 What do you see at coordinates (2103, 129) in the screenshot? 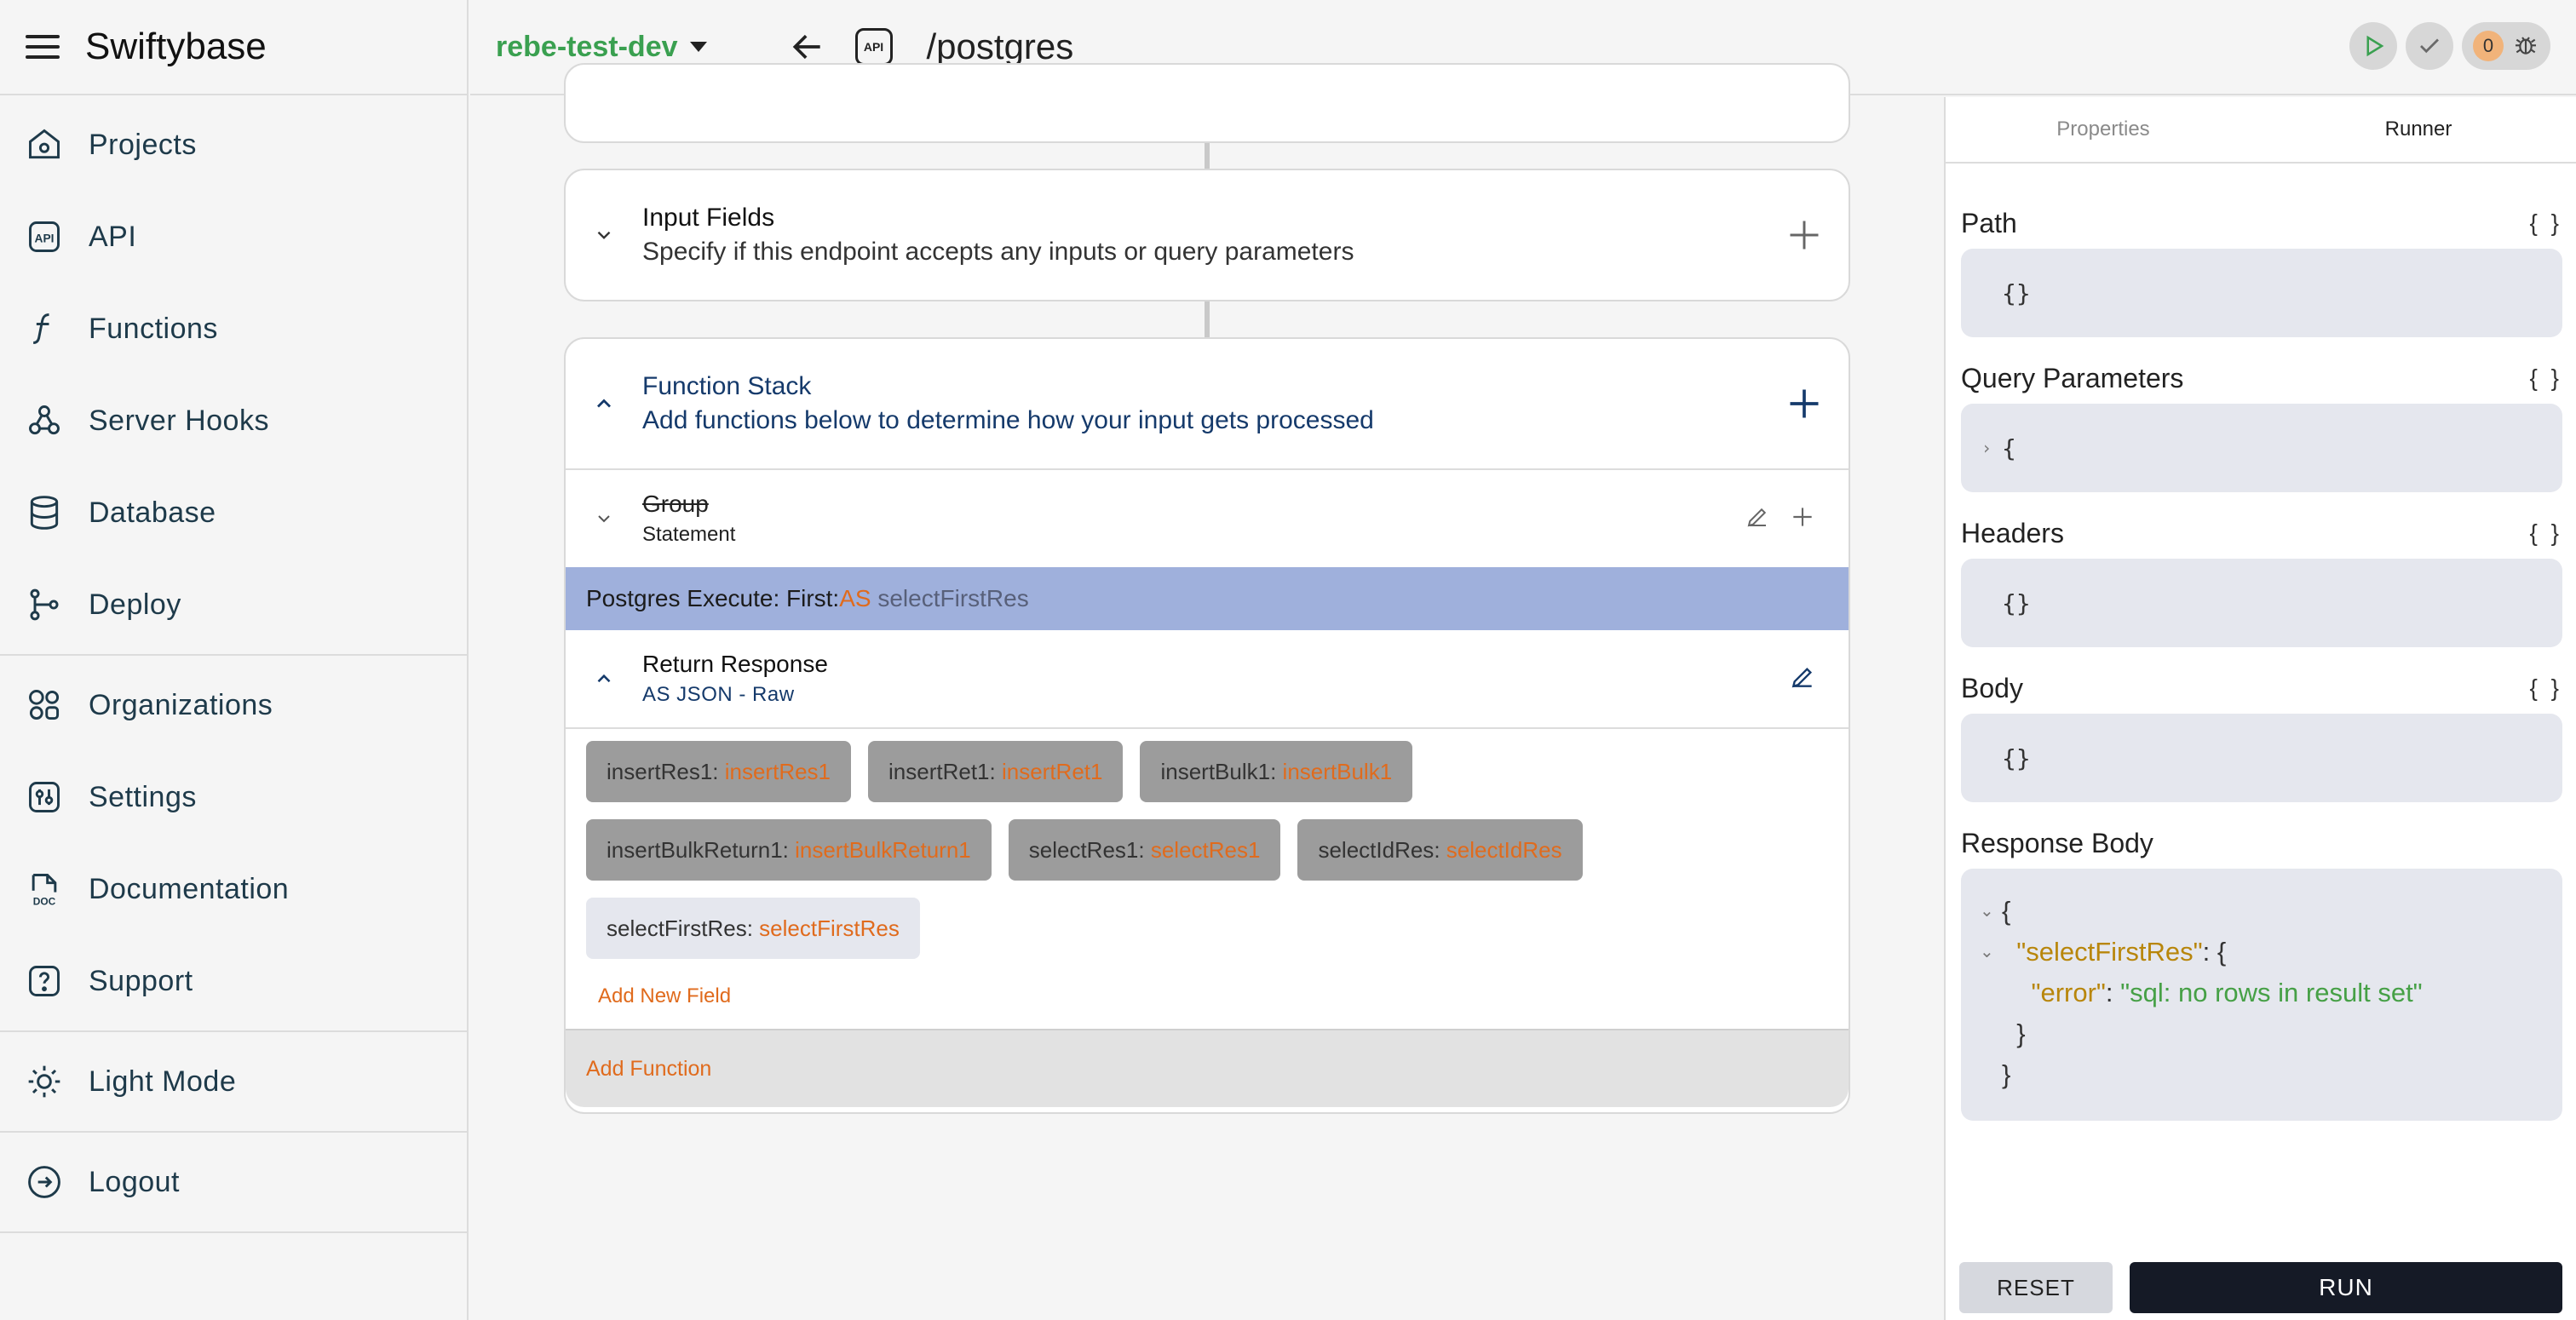
I see `tab-properties: Properties` at bounding box center [2103, 129].